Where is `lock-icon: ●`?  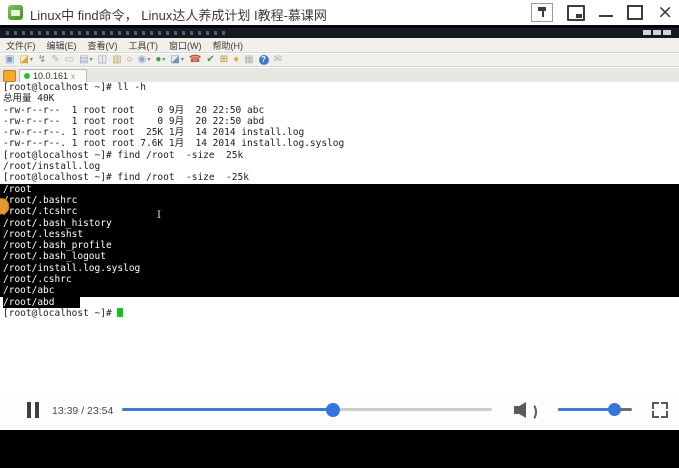 lock-icon: ● is located at coordinates (236, 60).